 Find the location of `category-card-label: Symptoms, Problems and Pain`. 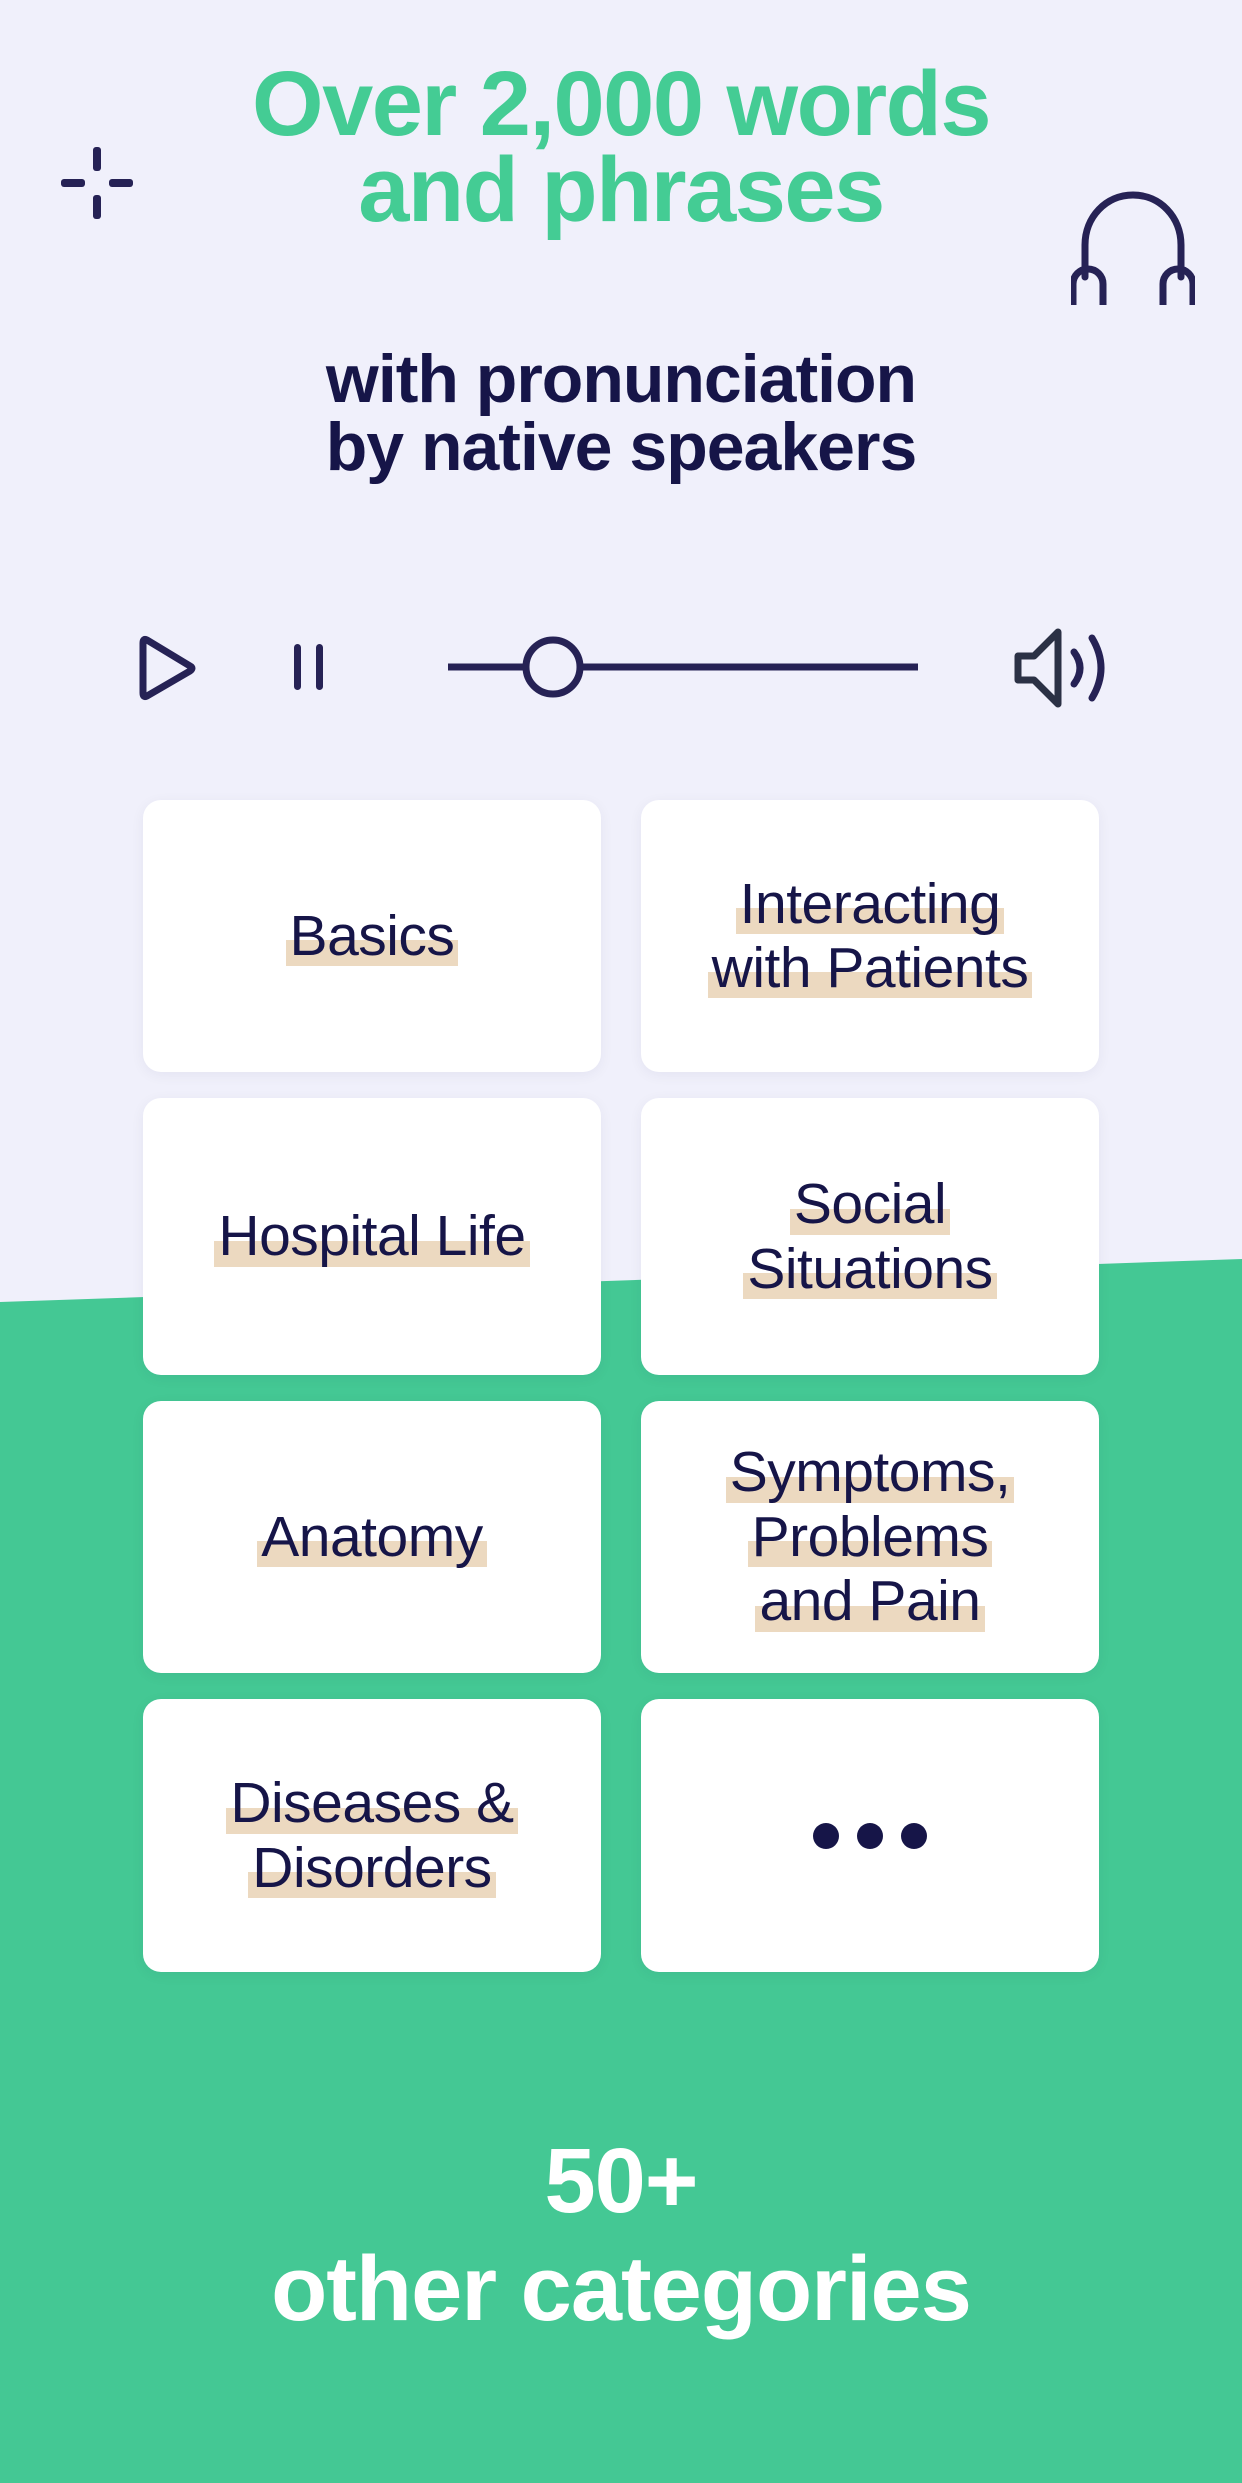

category-card-label: Symptoms, Problems and Pain is located at coordinates (869, 1537).